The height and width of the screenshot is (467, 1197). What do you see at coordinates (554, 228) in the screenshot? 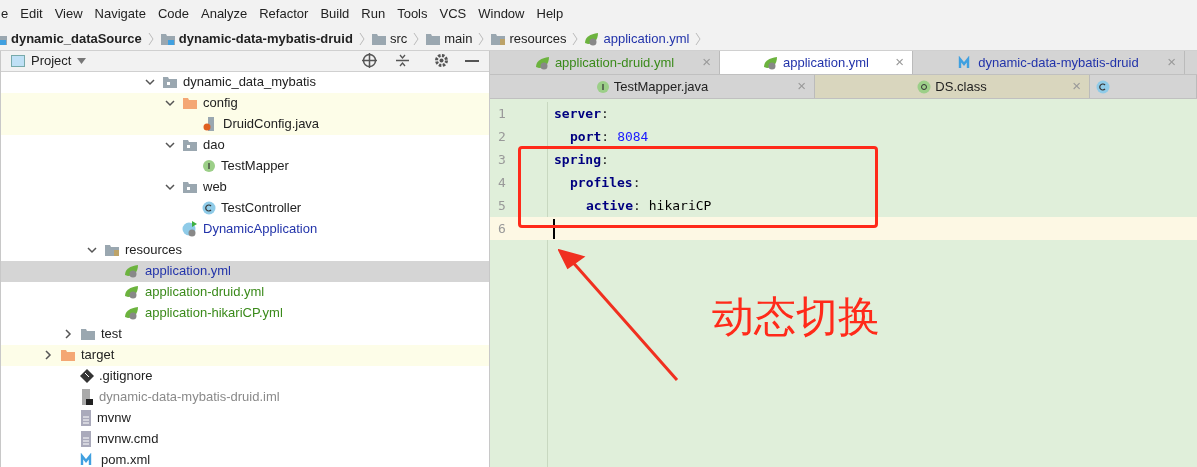
I see `text-cursor` at bounding box center [554, 228].